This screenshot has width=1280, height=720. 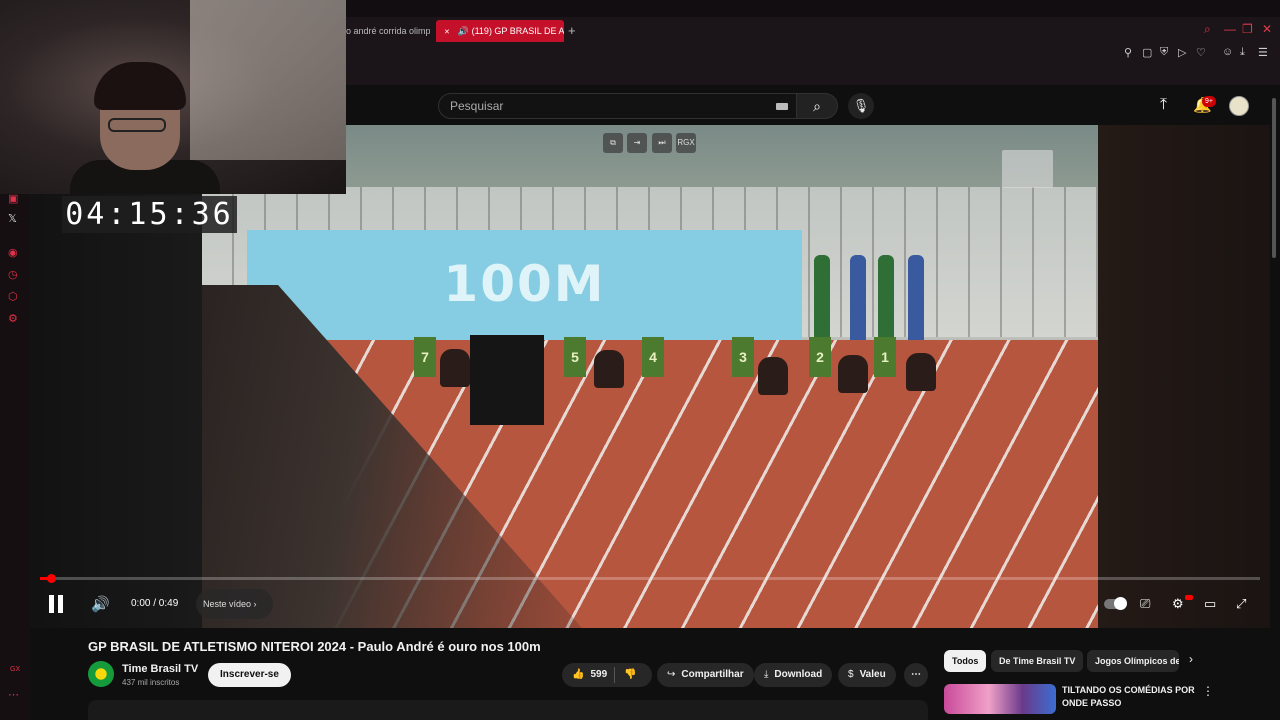 I want to click on extensions-icon: ⬡, so click(x=13, y=296).